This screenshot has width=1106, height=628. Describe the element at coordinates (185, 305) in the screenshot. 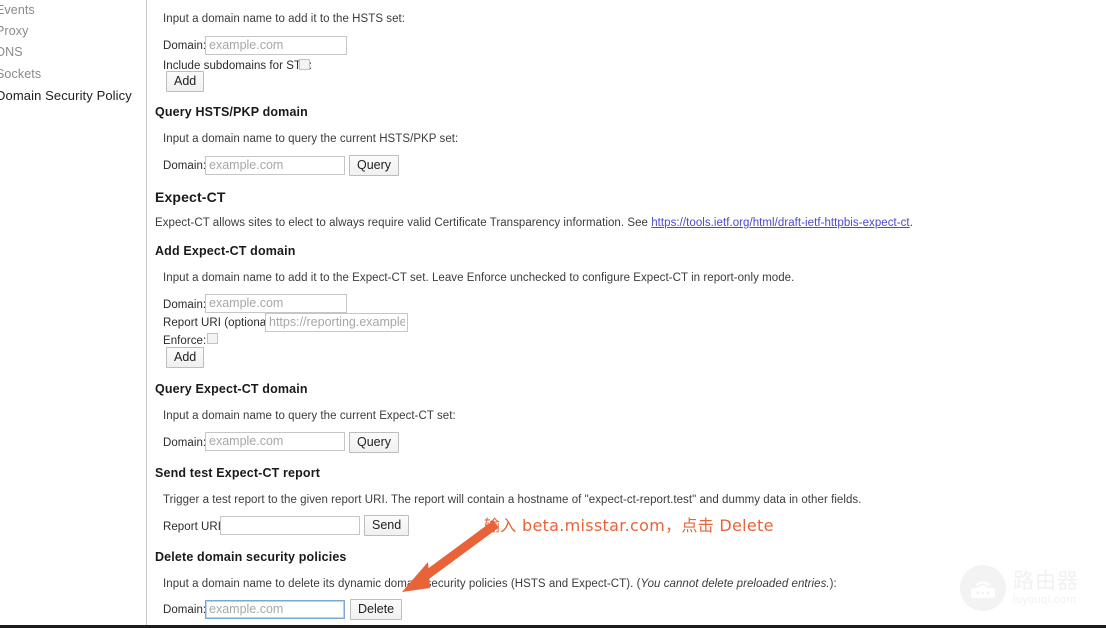

I see `add-expect-ct-domain-label: Domain:` at that location.